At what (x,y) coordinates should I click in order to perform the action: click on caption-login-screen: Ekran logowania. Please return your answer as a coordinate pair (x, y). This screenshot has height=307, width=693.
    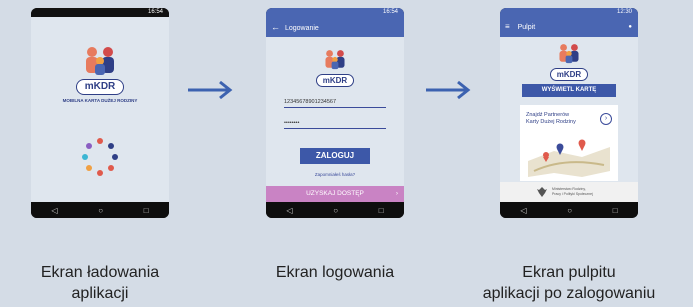
    Looking at the image, I should click on (335, 272).